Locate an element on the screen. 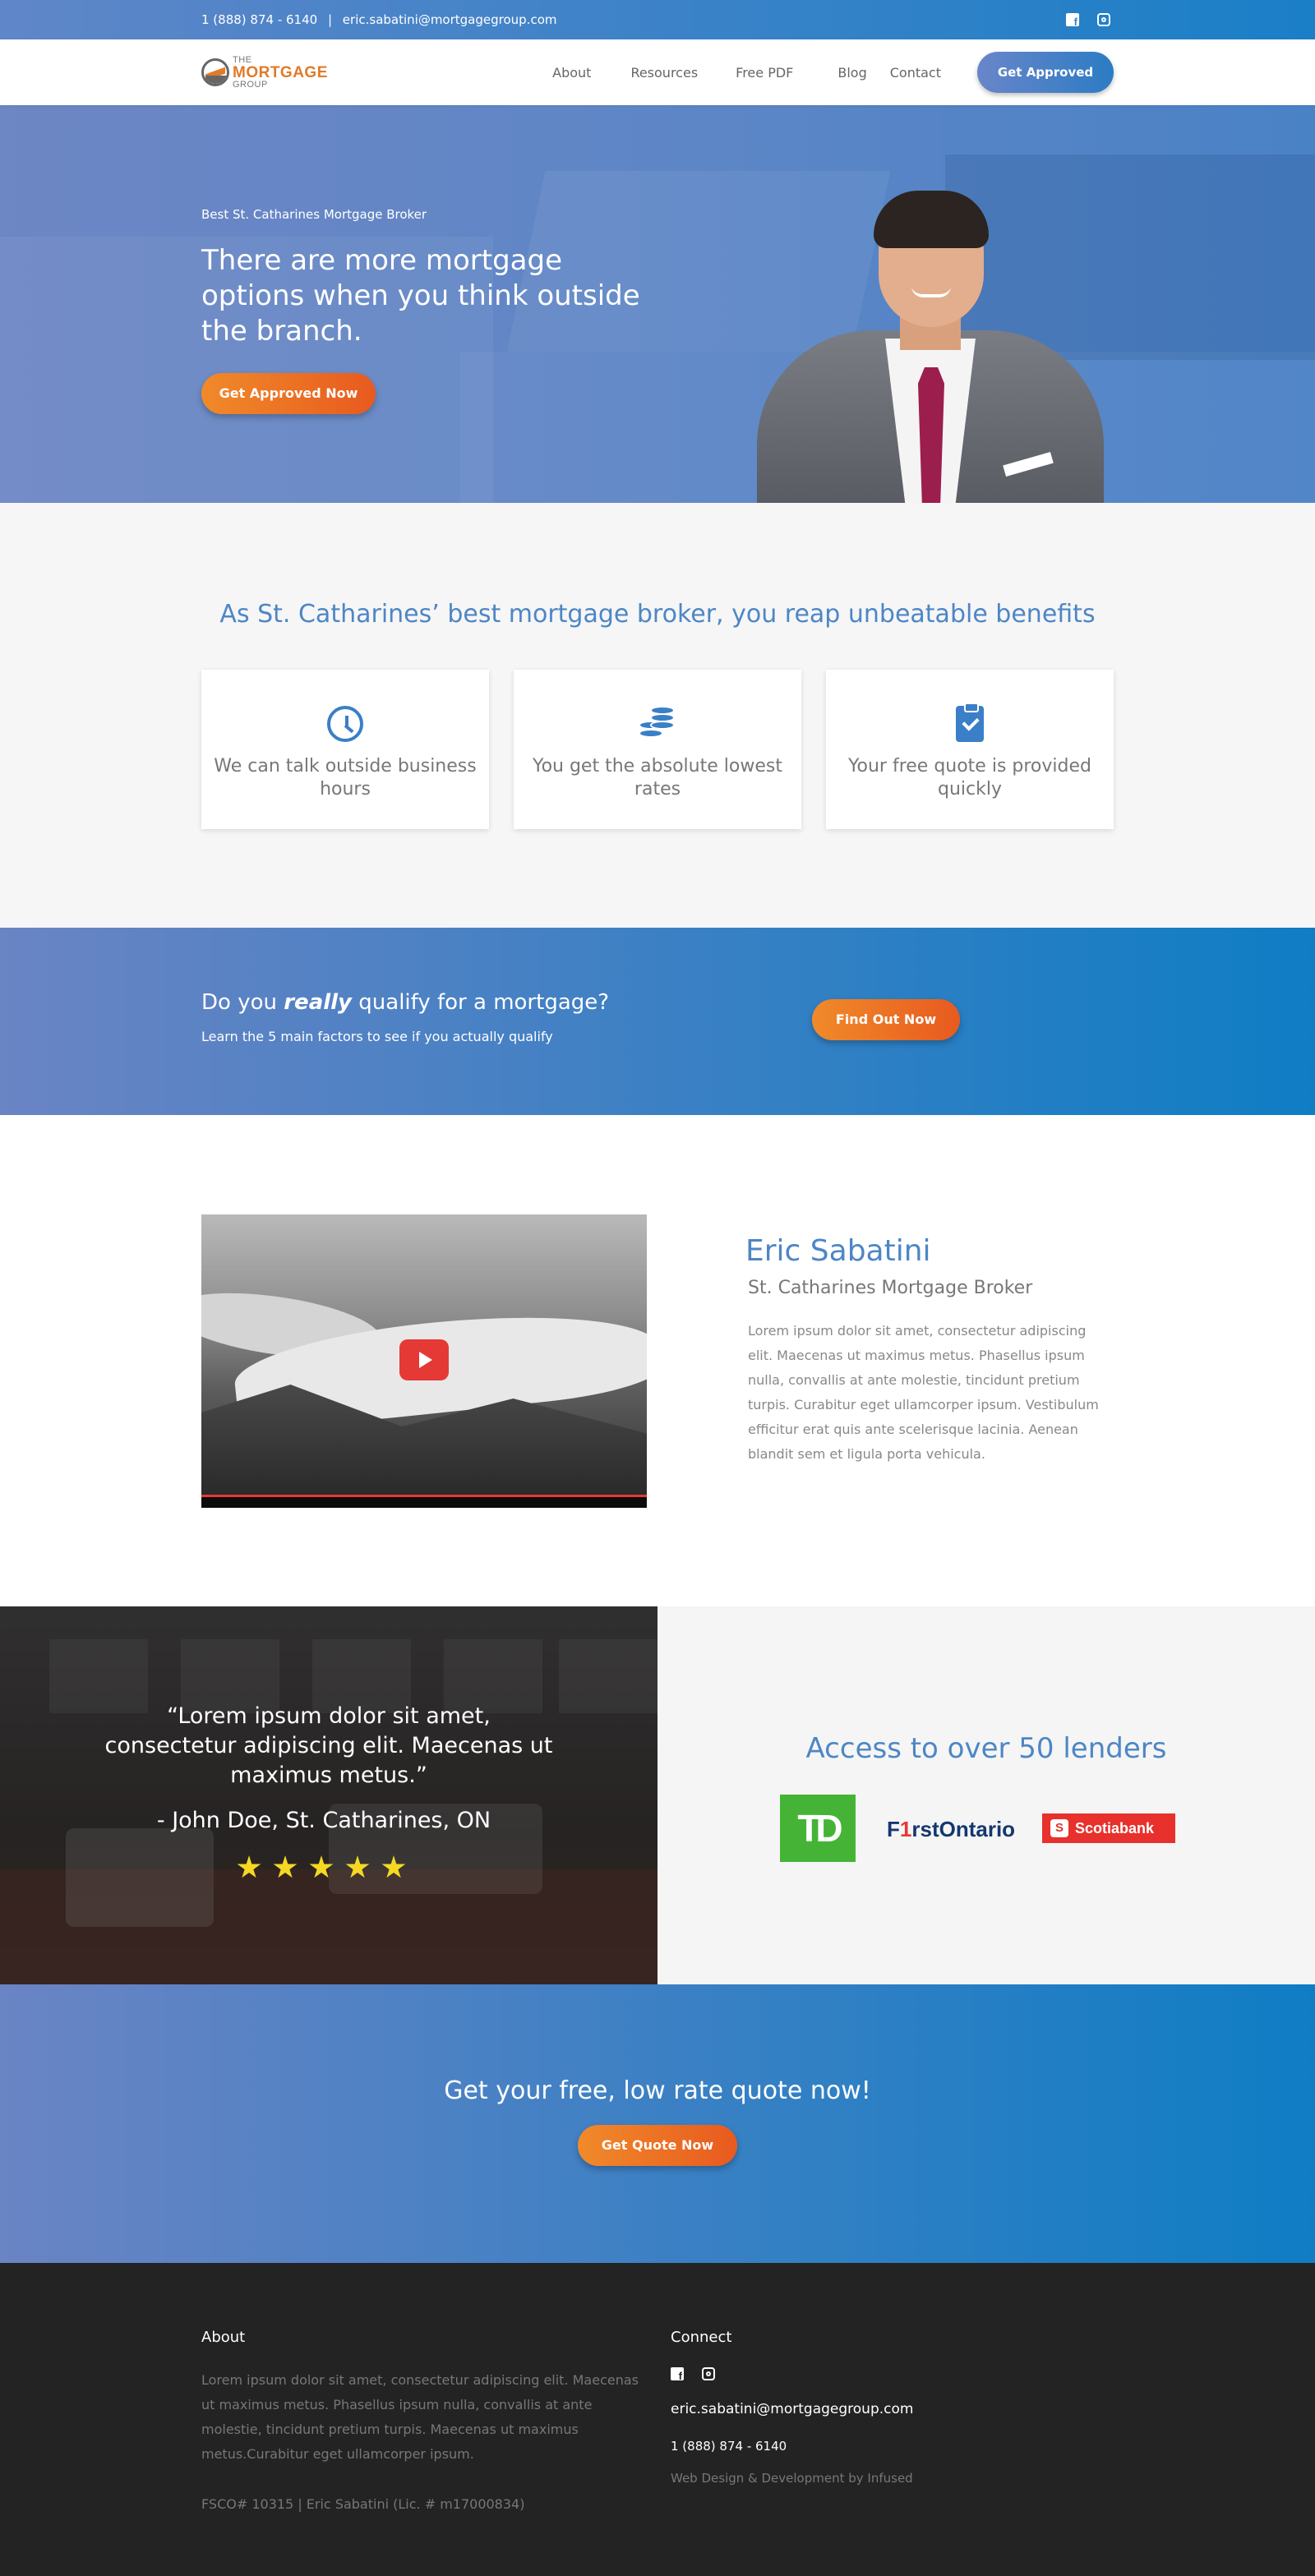 Image resolution: width=1315 pixels, height=2576 pixels. play-button-icon is located at coordinates (424, 1359).